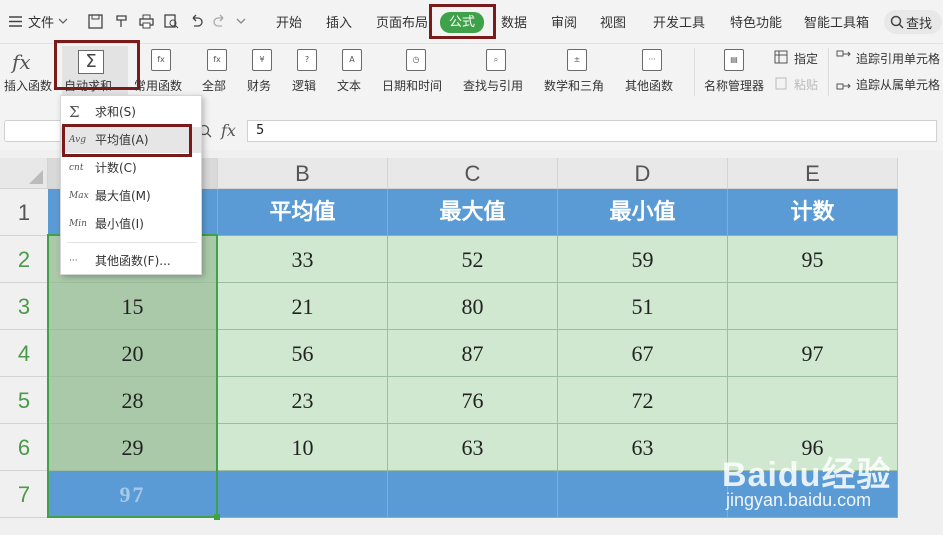 Image resolution: width=943 pixels, height=535 pixels. What do you see at coordinates (643, 306) in the screenshot?
I see `cell-d3: 51` at bounding box center [643, 306].